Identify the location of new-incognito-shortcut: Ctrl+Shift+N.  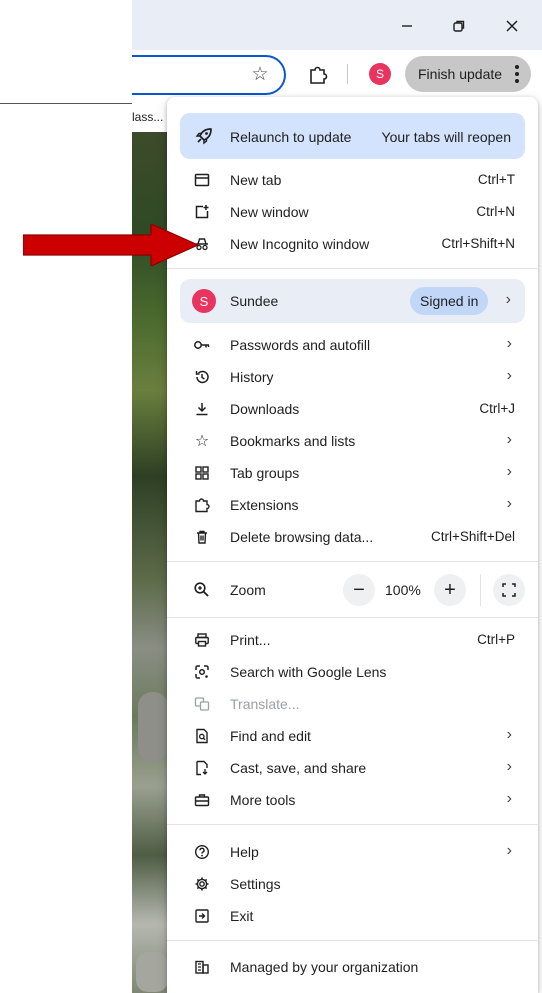
(478, 243).